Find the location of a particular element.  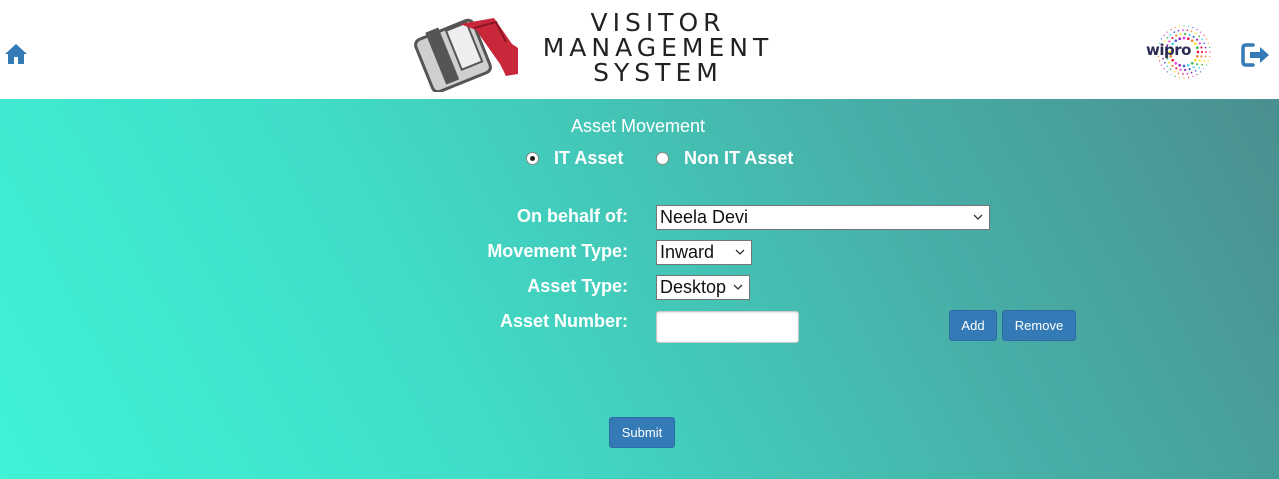

remove-button: Remove is located at coordinates (1039, 325).